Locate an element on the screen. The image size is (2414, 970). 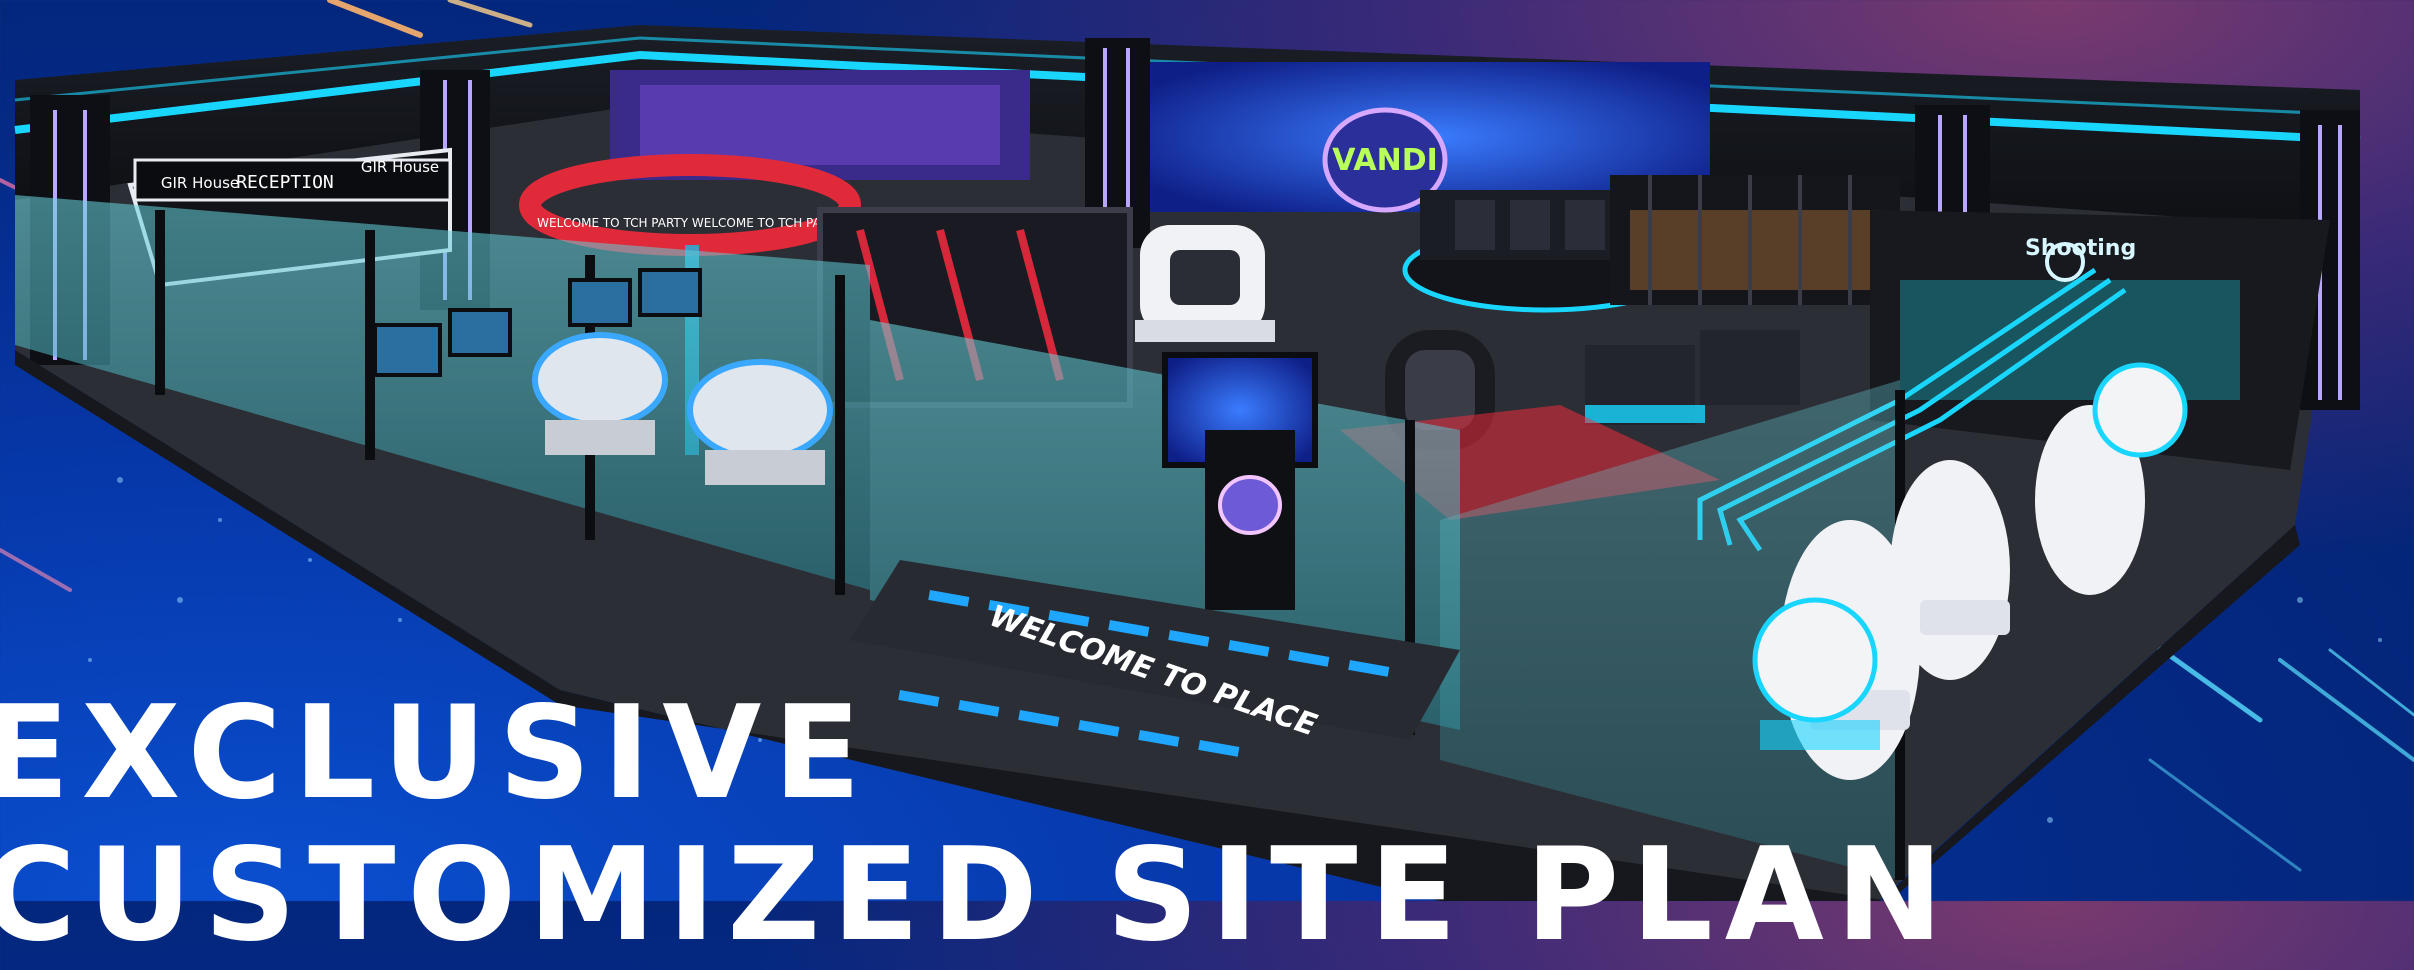
headline-line-2: CUSTOMIZED SITE PLAN is located at coordinates (977, 895).